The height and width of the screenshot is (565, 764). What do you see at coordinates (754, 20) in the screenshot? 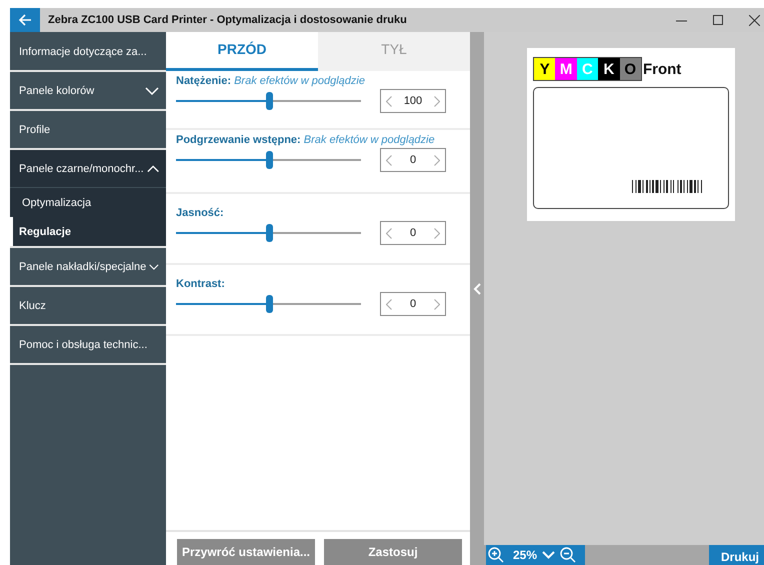
I see `close-icon` at bounding box center [754, 20].